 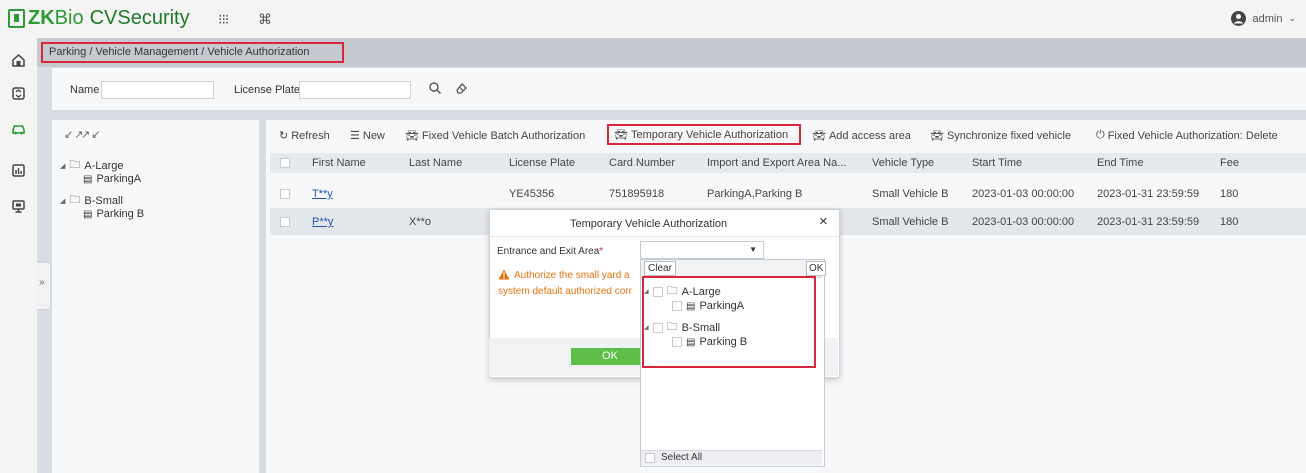 What do you see at coordinates (709, 134) in the screenshot?
I see `temporary-label: Temporary Vehicle Authorization` at bounding box center [709, 134].